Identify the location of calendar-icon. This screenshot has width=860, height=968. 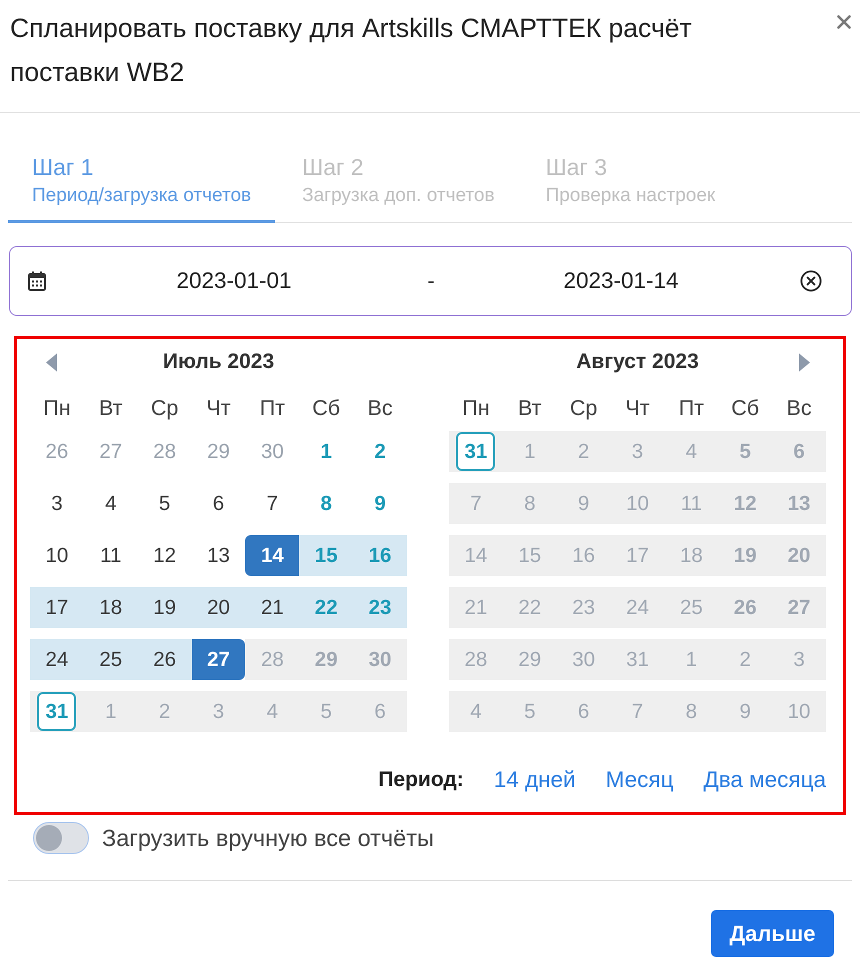
(37, 281).